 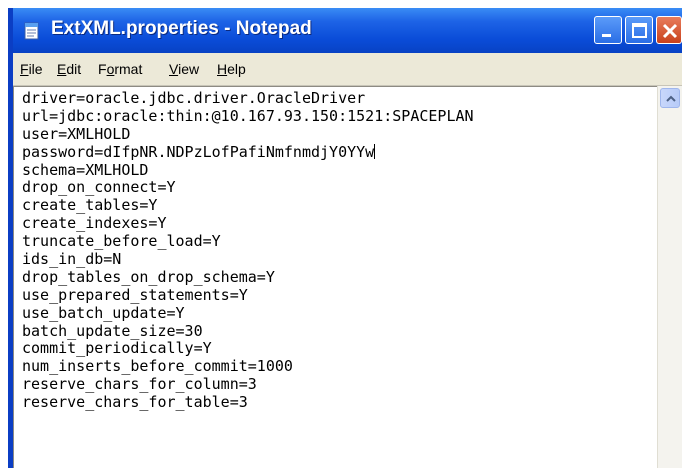 I want to click on editor-line: create_tables=Y, so click(x=90, y=205).